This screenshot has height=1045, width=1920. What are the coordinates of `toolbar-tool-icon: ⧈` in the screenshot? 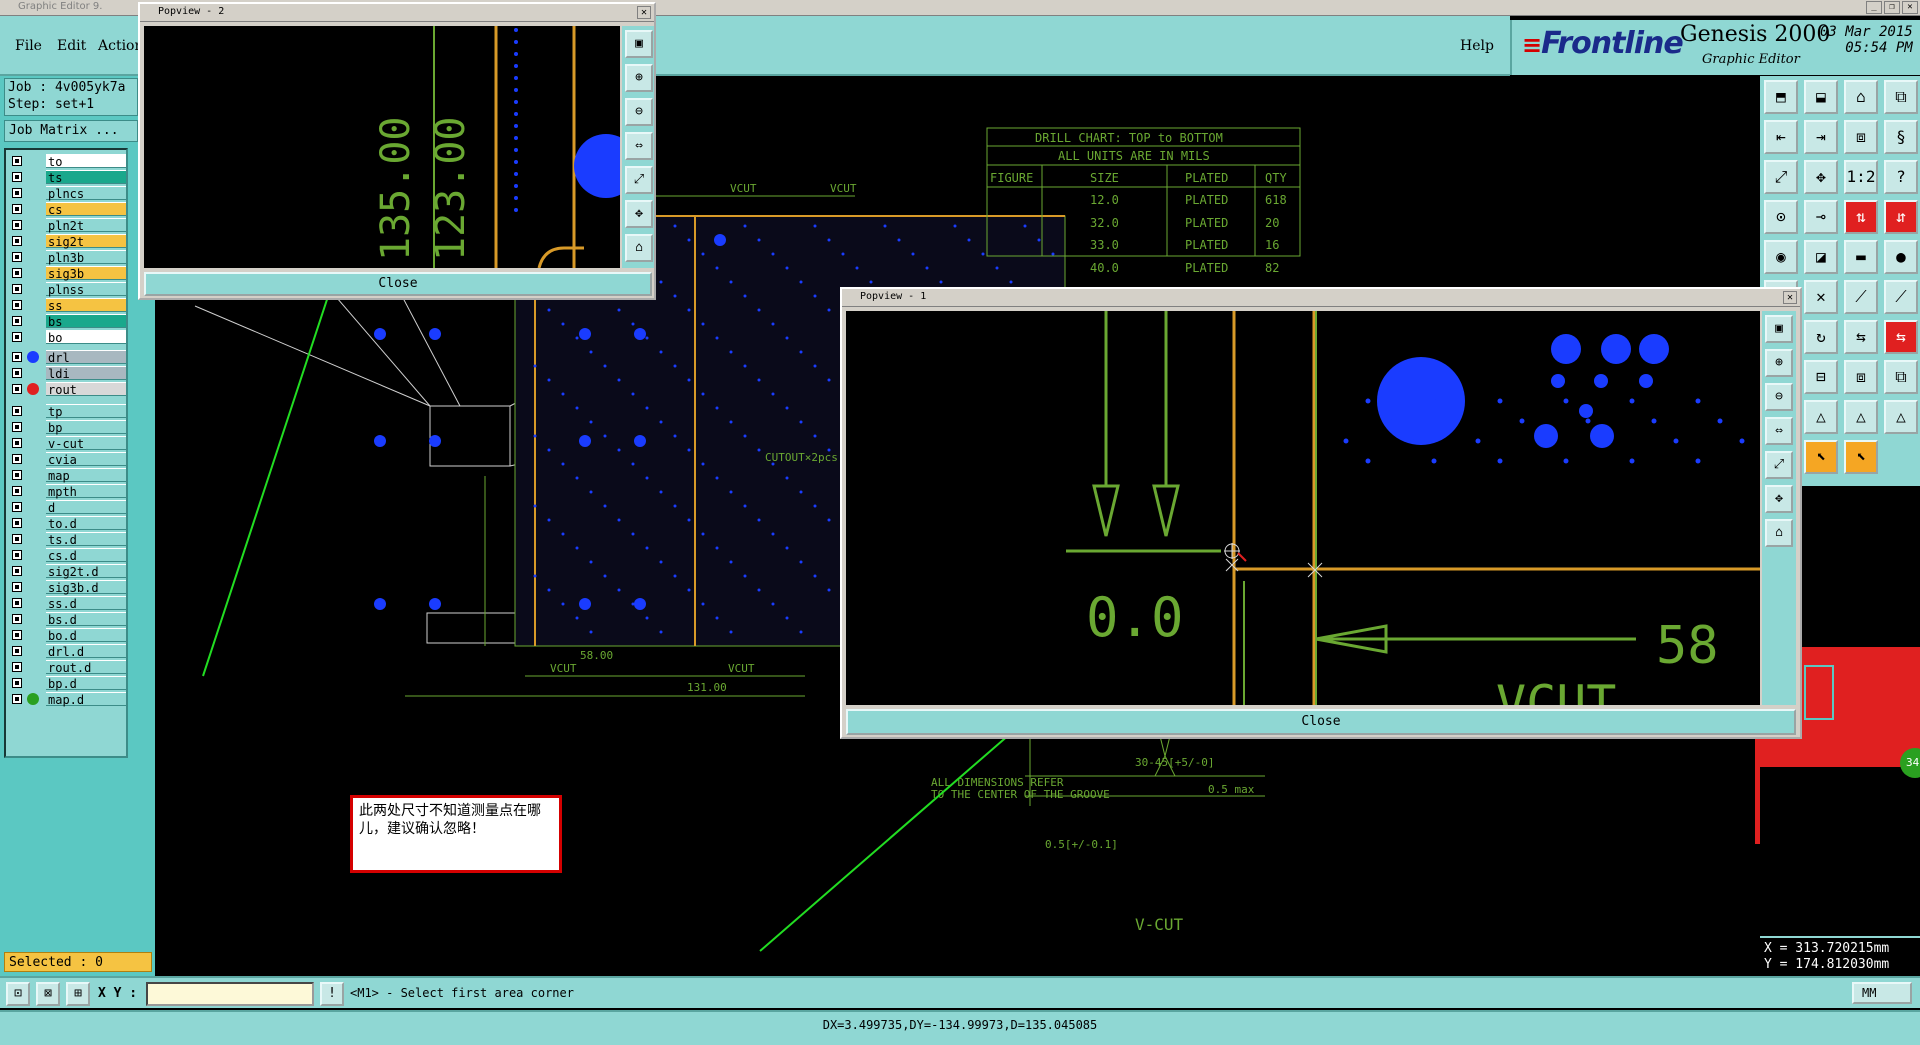 It's located at (1861, 137).